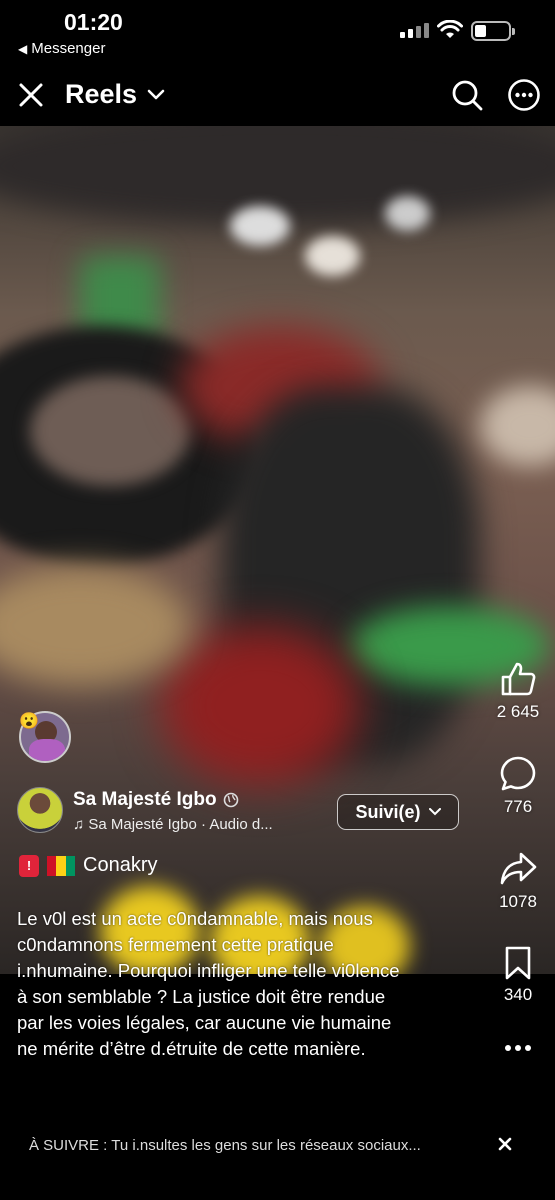 This screenshot has height=1200, width=555. I want to click on follow-button: Suivi(e), so click(398, 812).